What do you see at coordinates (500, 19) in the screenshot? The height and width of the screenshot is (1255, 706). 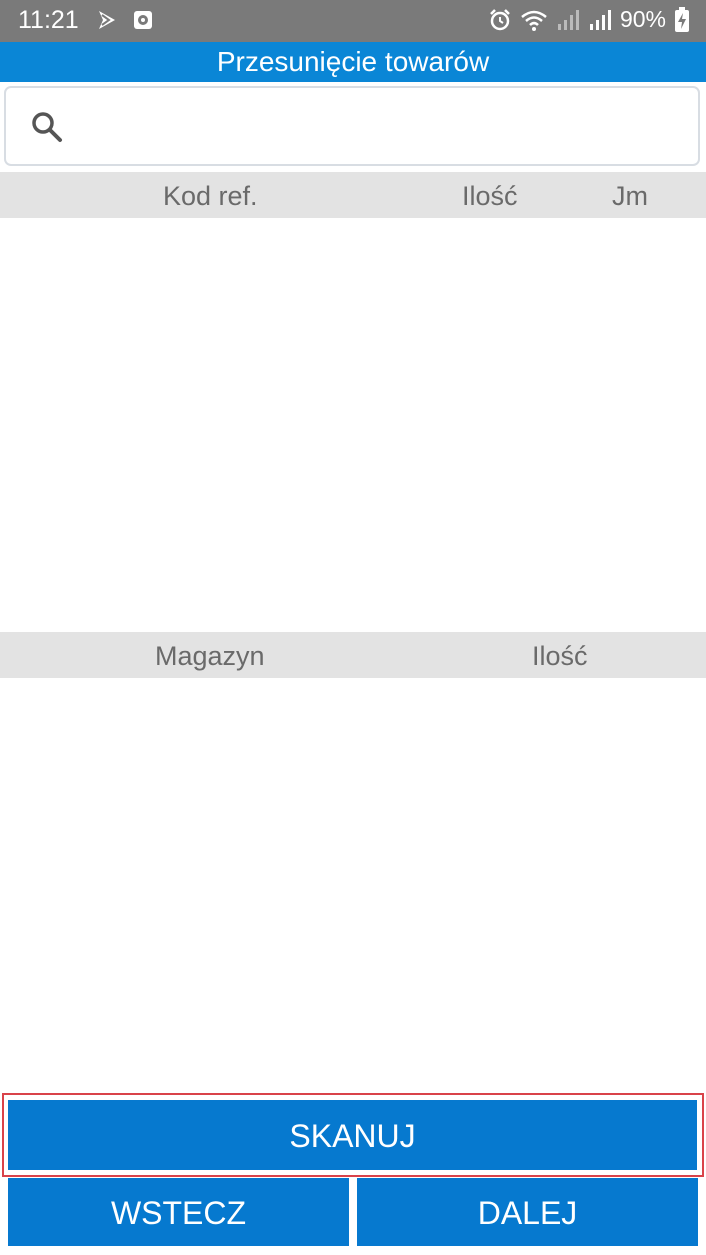 I see `alarm-icon` at bounding box center [500, 19].